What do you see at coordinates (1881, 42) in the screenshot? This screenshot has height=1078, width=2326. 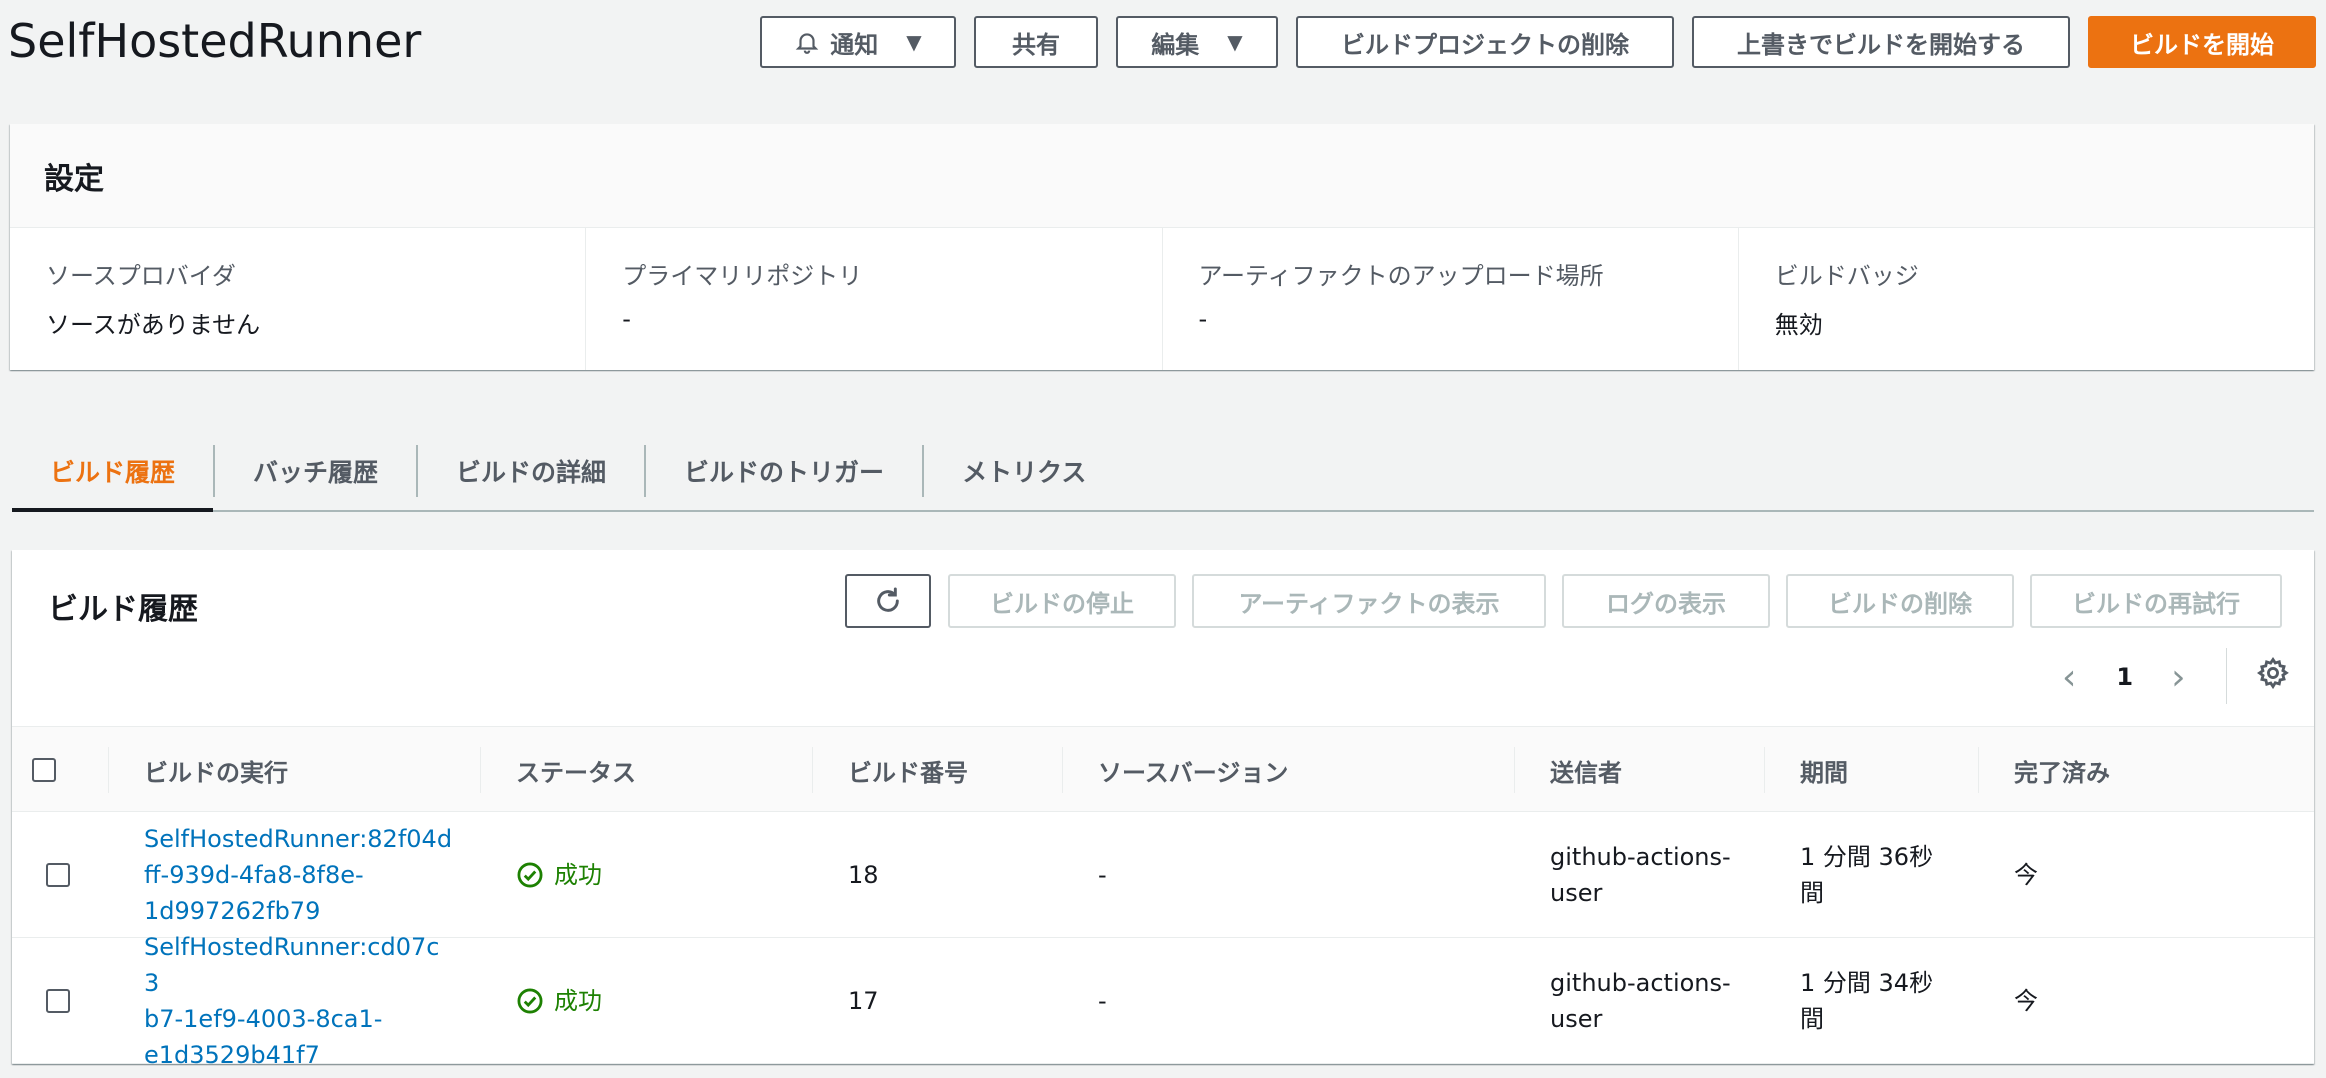 I see `start-build-override-button: 上書きでビルドを開始する` at bounding box center [1881, 42].